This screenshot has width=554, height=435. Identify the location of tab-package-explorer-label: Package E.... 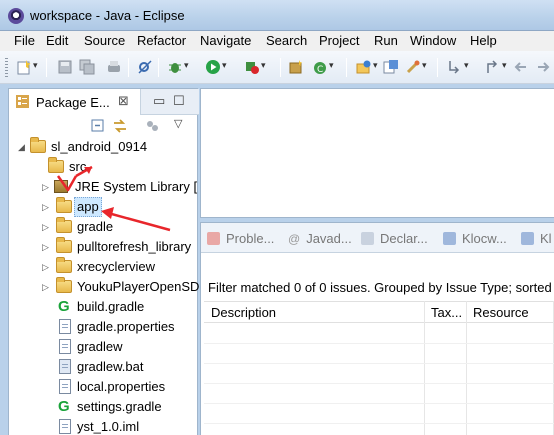
(73, 102).